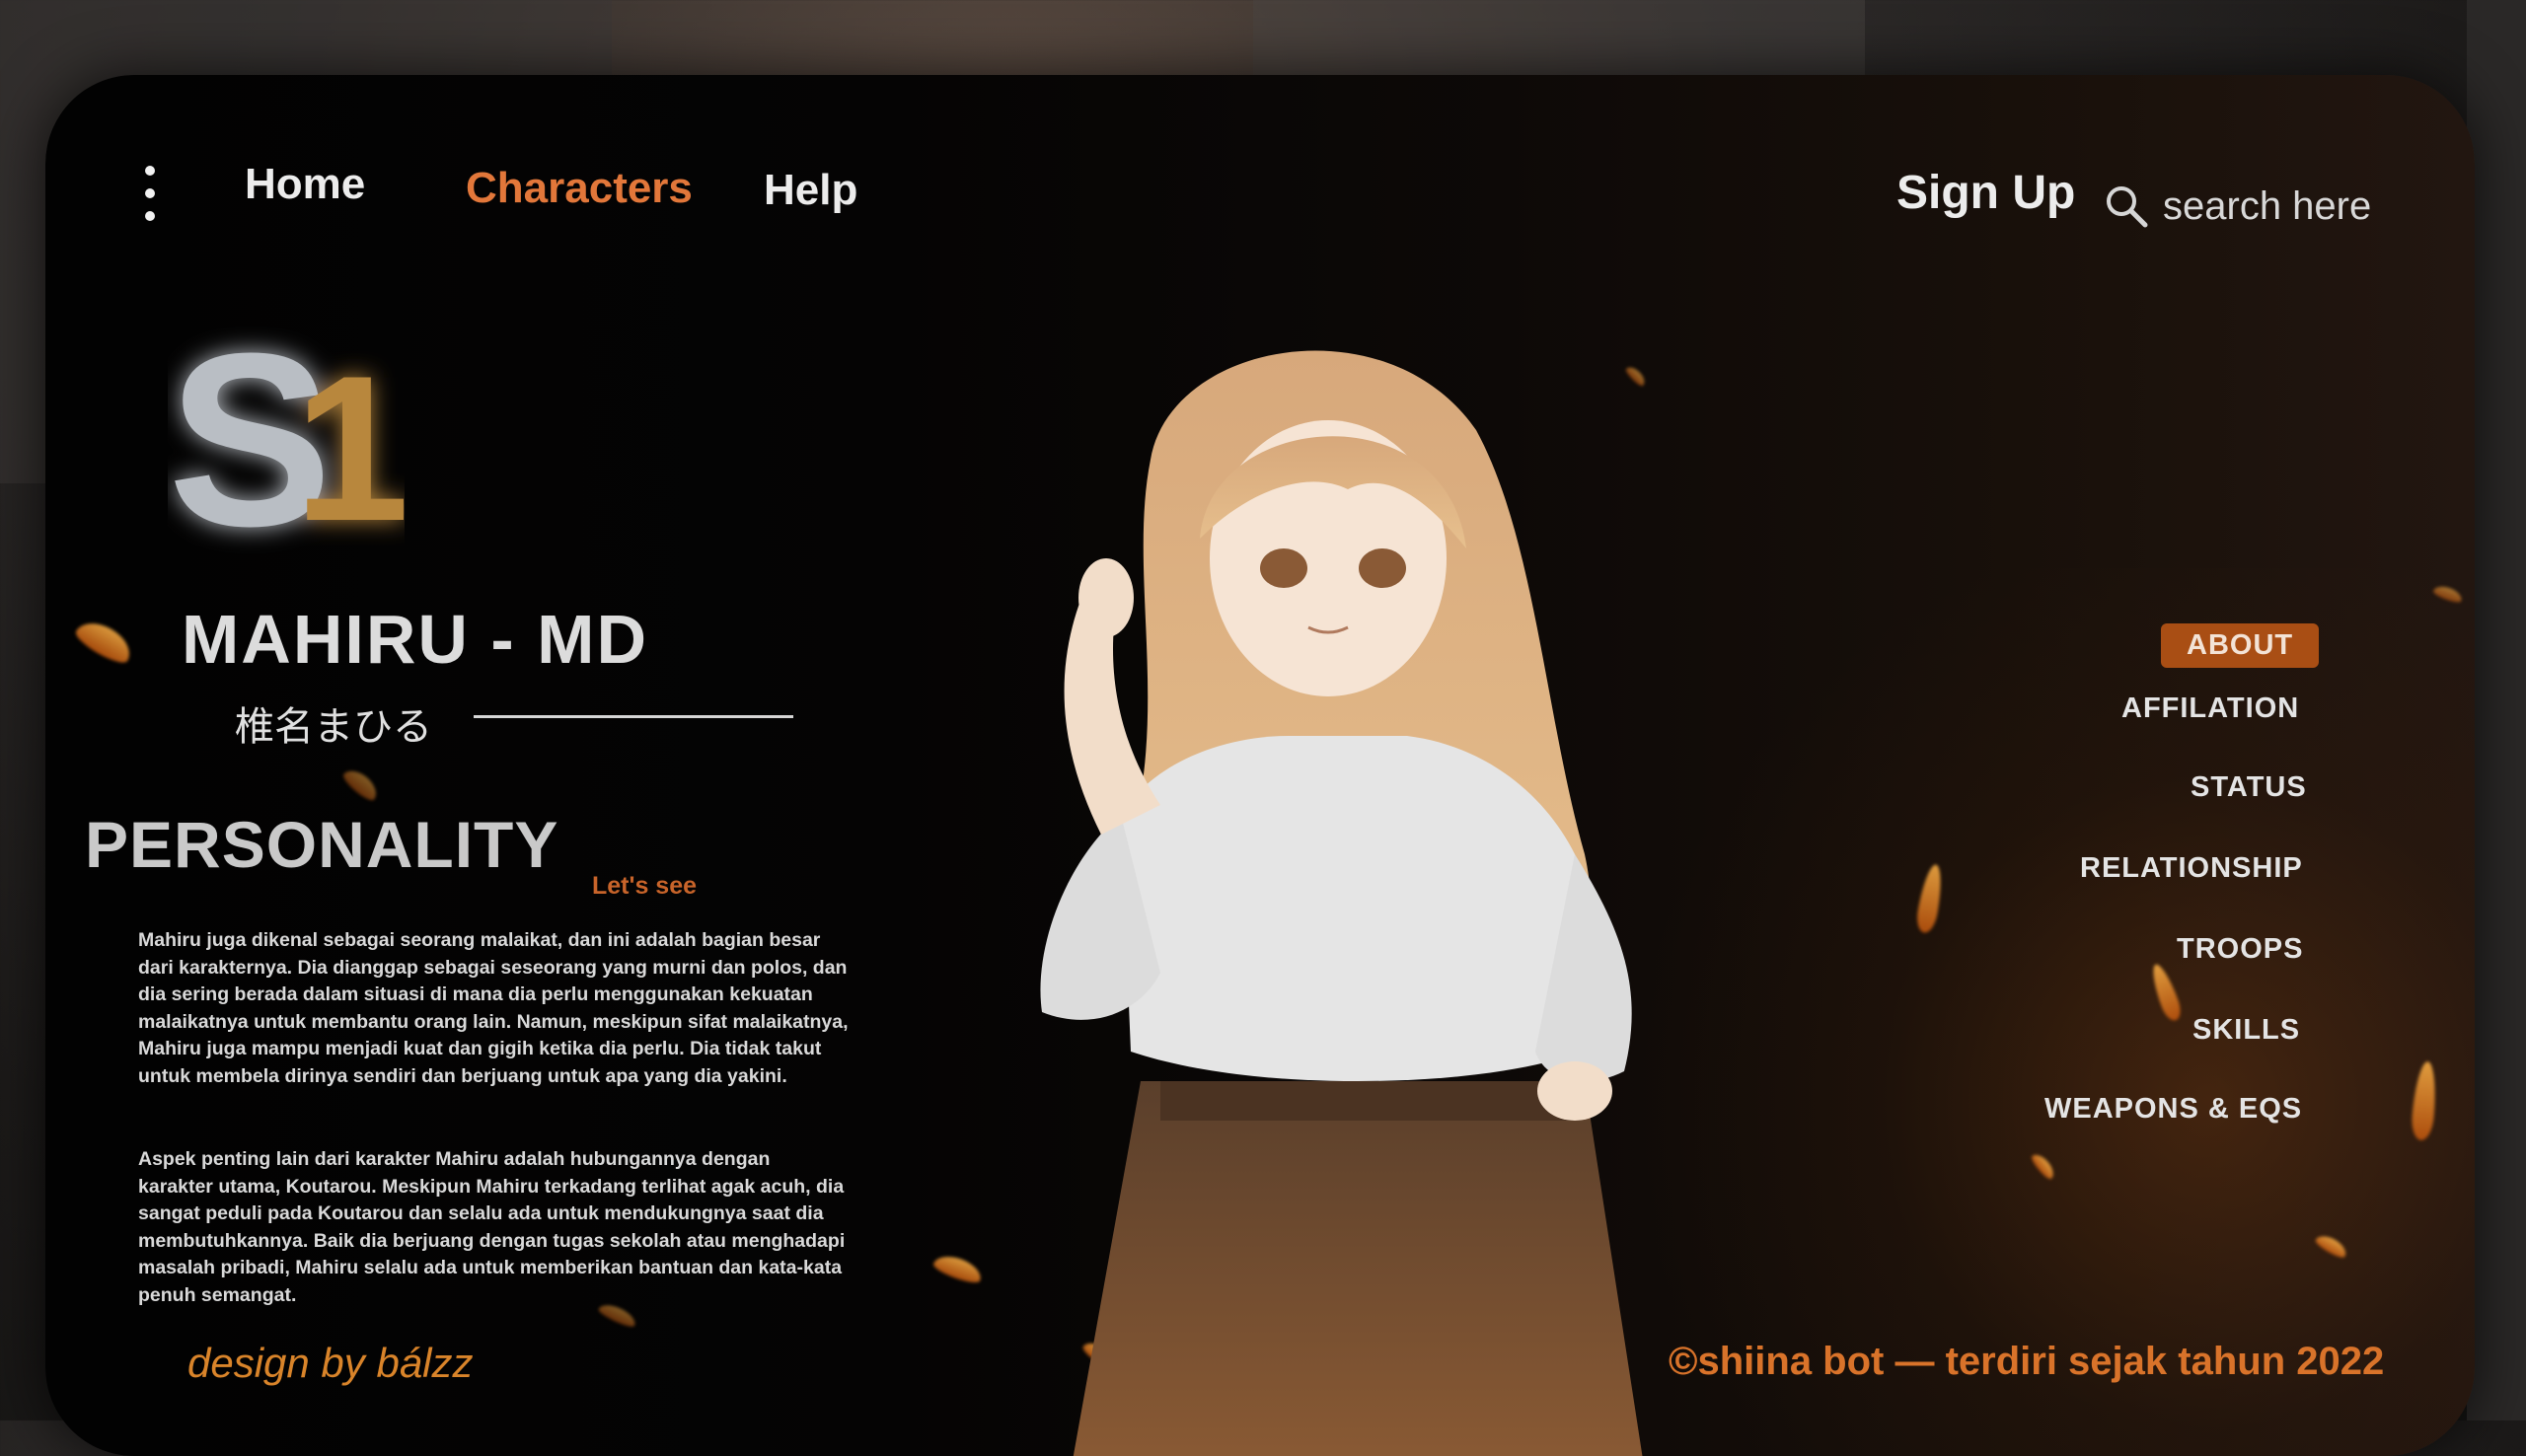 The width and height of the screenshot is (2526, 1456). What do you see at coordinates (2240, 949) in the screenshot?
I see `side-menu-troops: TROOPS` at bounding box center [2240, 949].